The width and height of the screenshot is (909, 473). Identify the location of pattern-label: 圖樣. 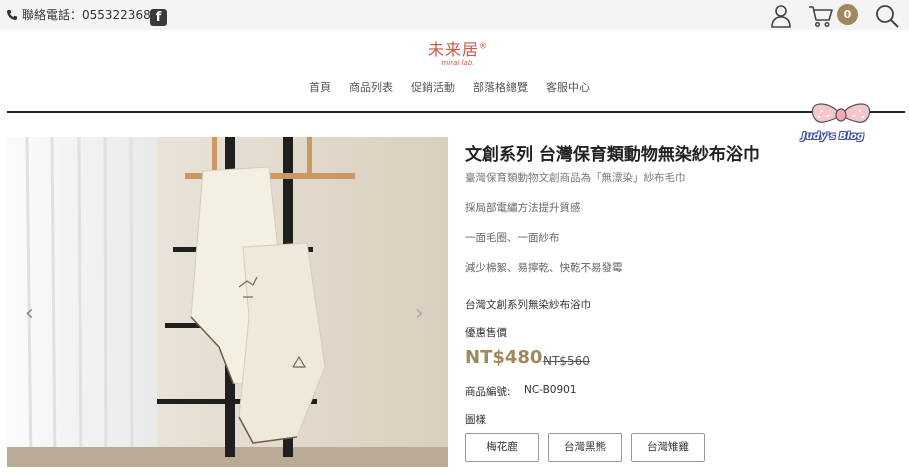
(475, 420).